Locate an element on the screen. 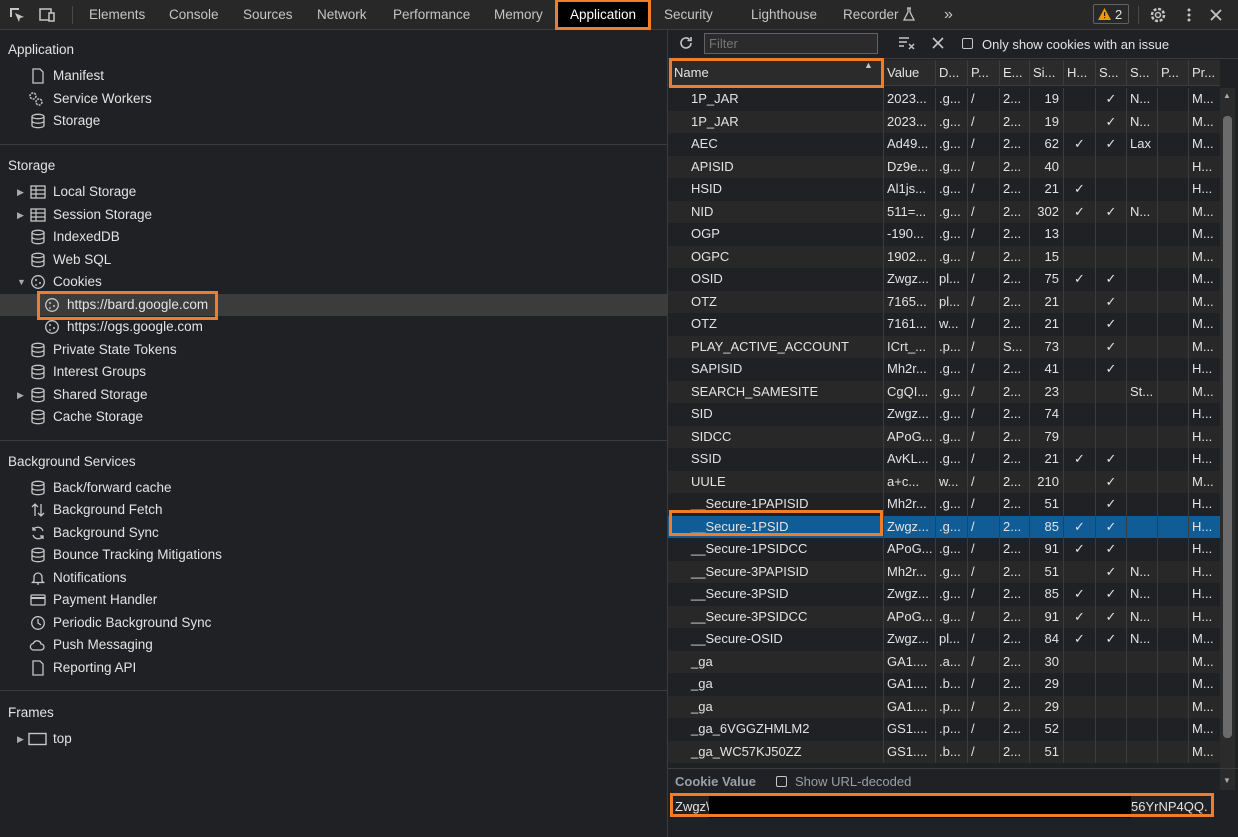 The image size is (1238, 837). show-url-decoded-checkbox is located at coordinates (781, 781).